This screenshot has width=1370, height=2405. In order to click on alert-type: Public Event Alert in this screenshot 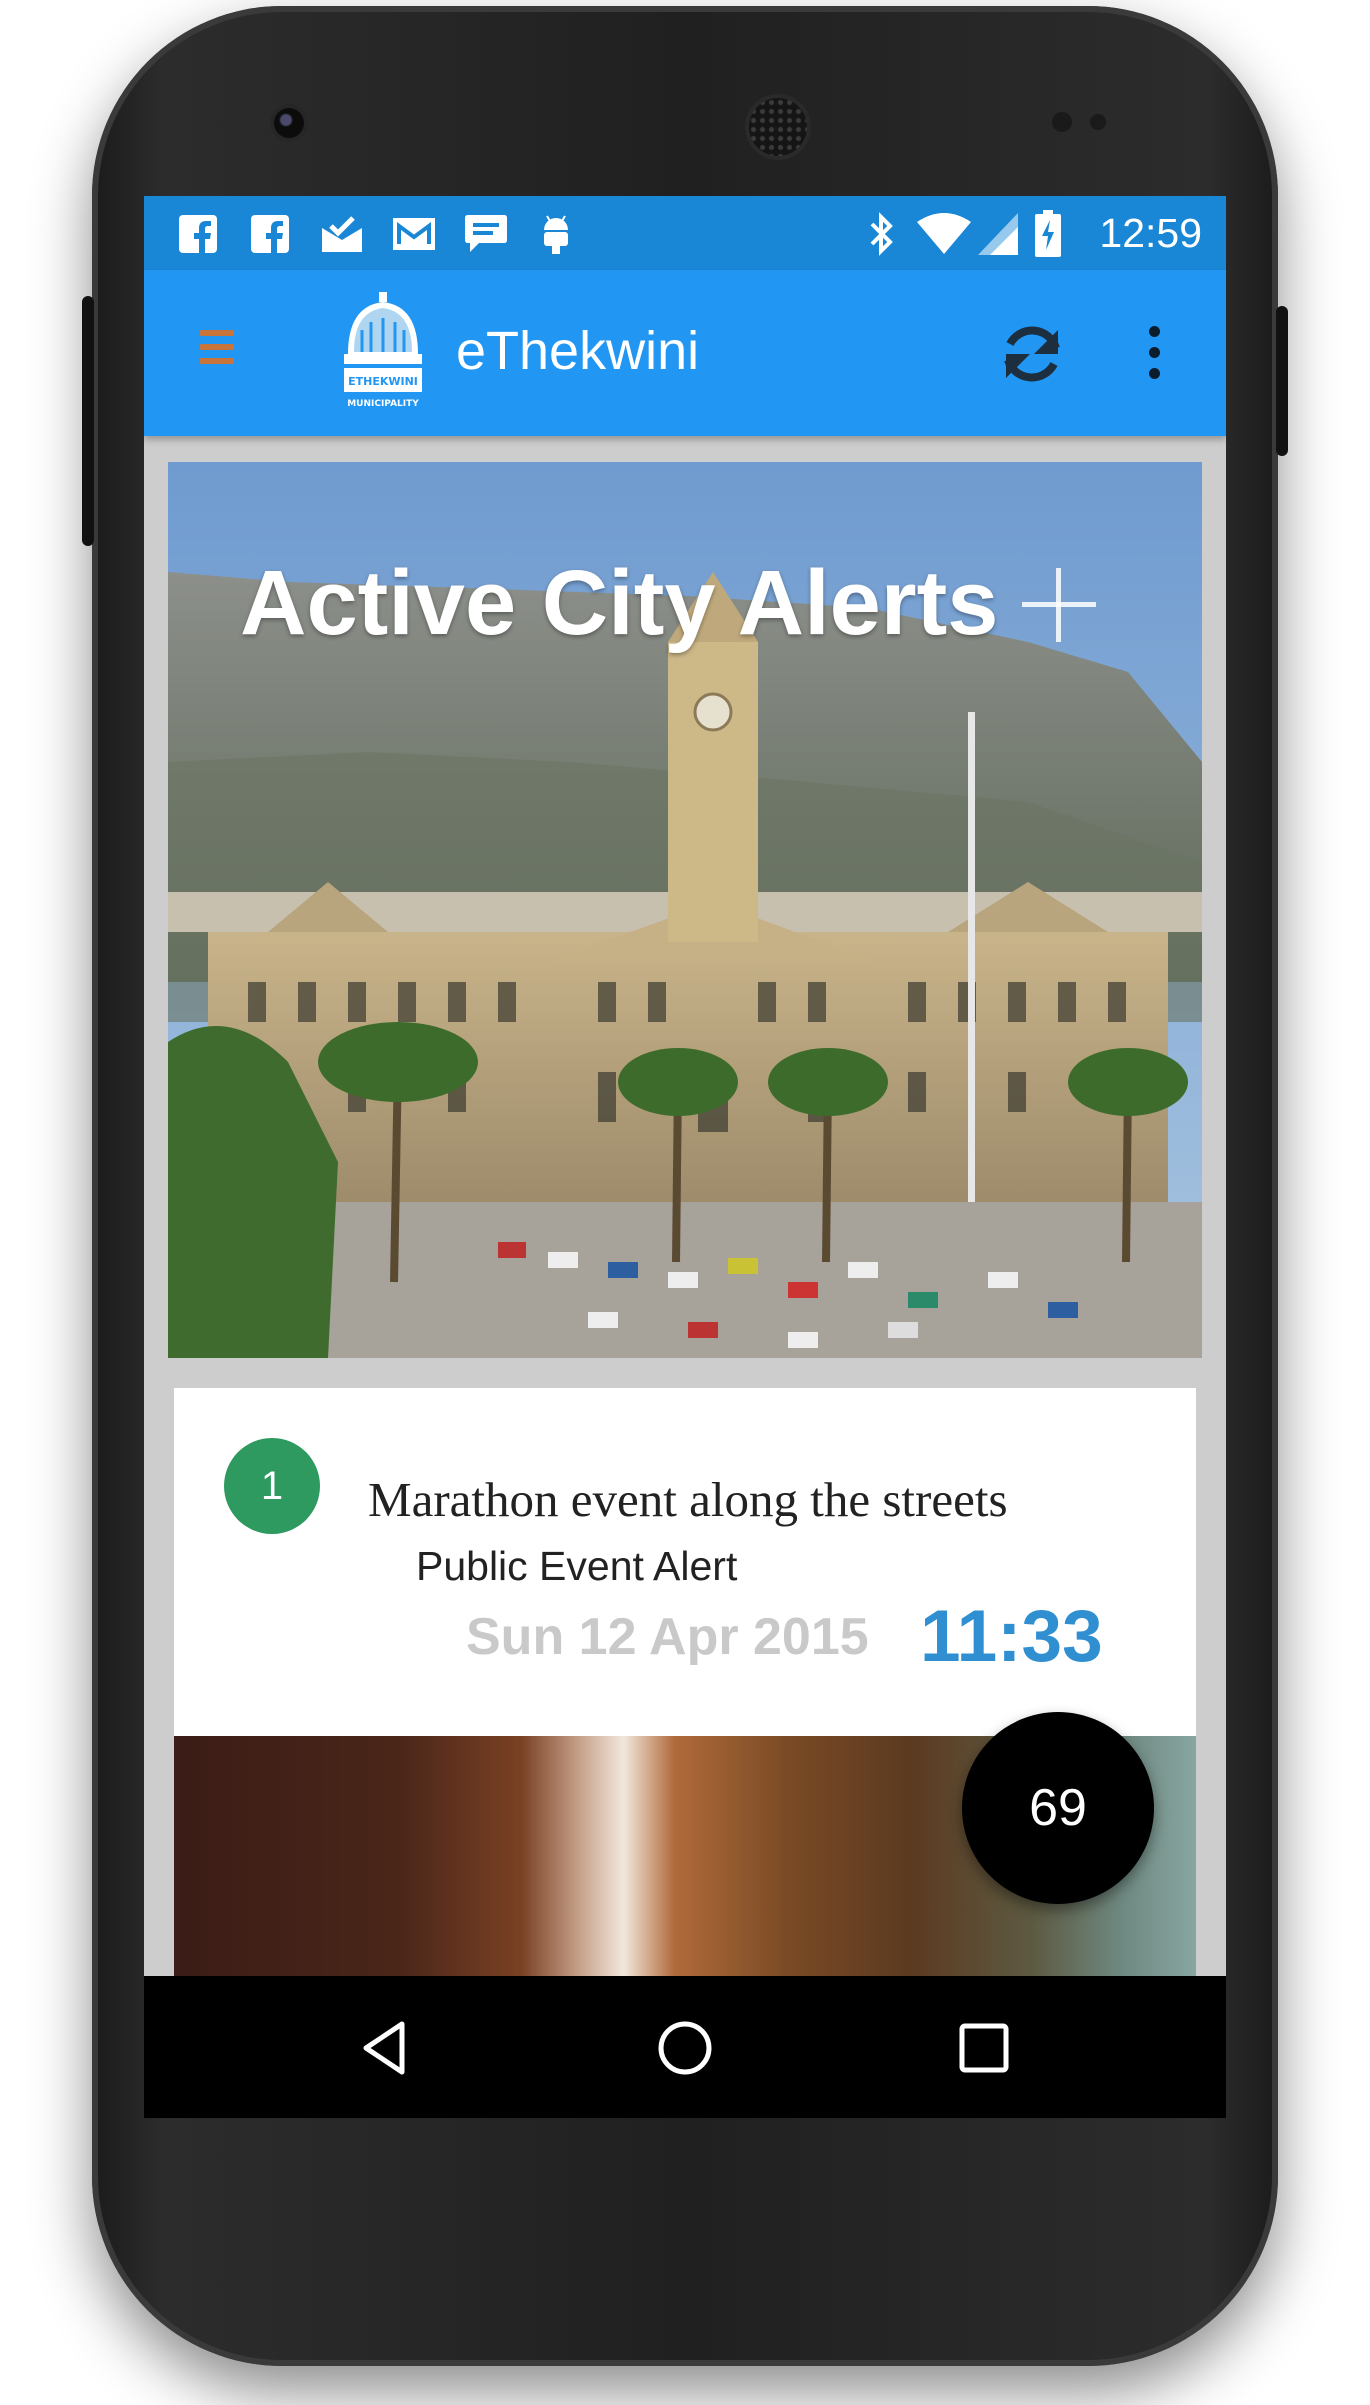, I will do `click(577, 1566)`.